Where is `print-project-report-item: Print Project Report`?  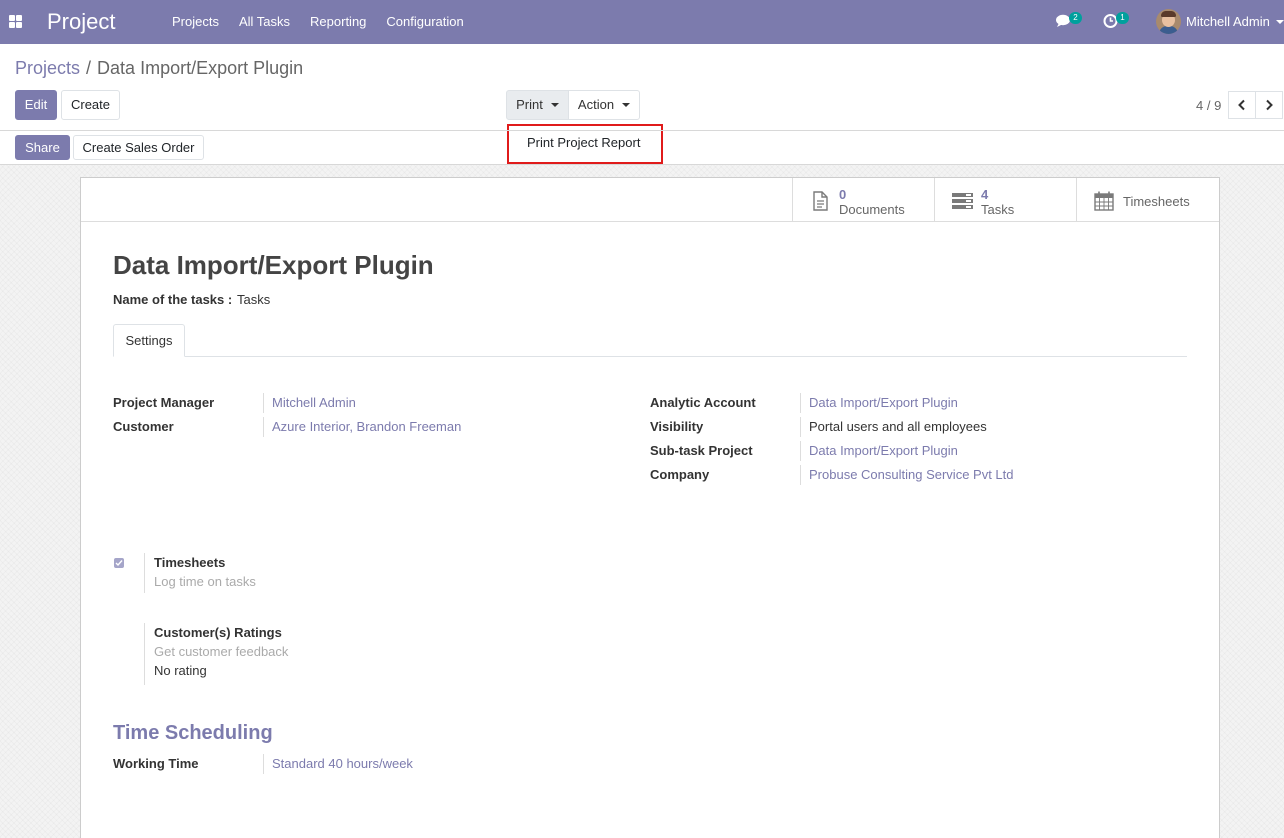 print-project-report-item: Print Project Report is located at coordinates (583, 142).